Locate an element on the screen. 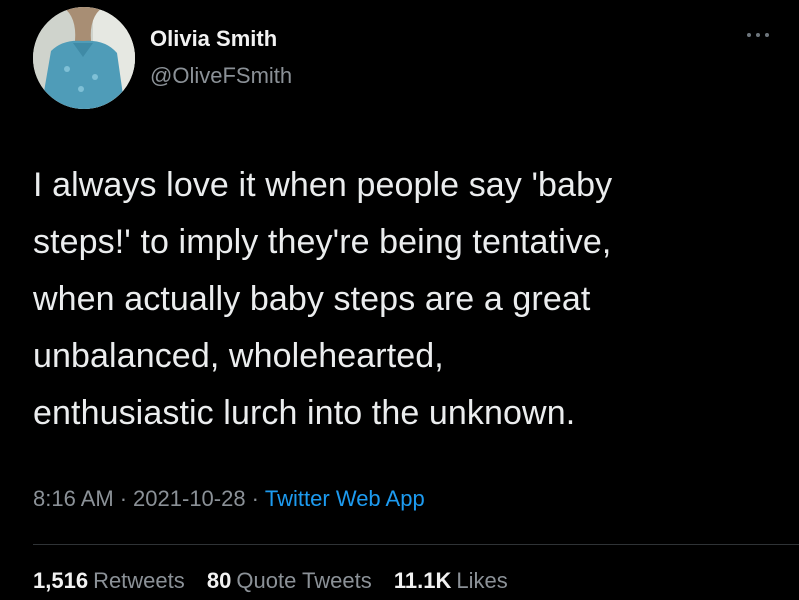 The height and width of the screenshot is (600, 799). likes-count: 11.1K is located at coordinates (422, 580).